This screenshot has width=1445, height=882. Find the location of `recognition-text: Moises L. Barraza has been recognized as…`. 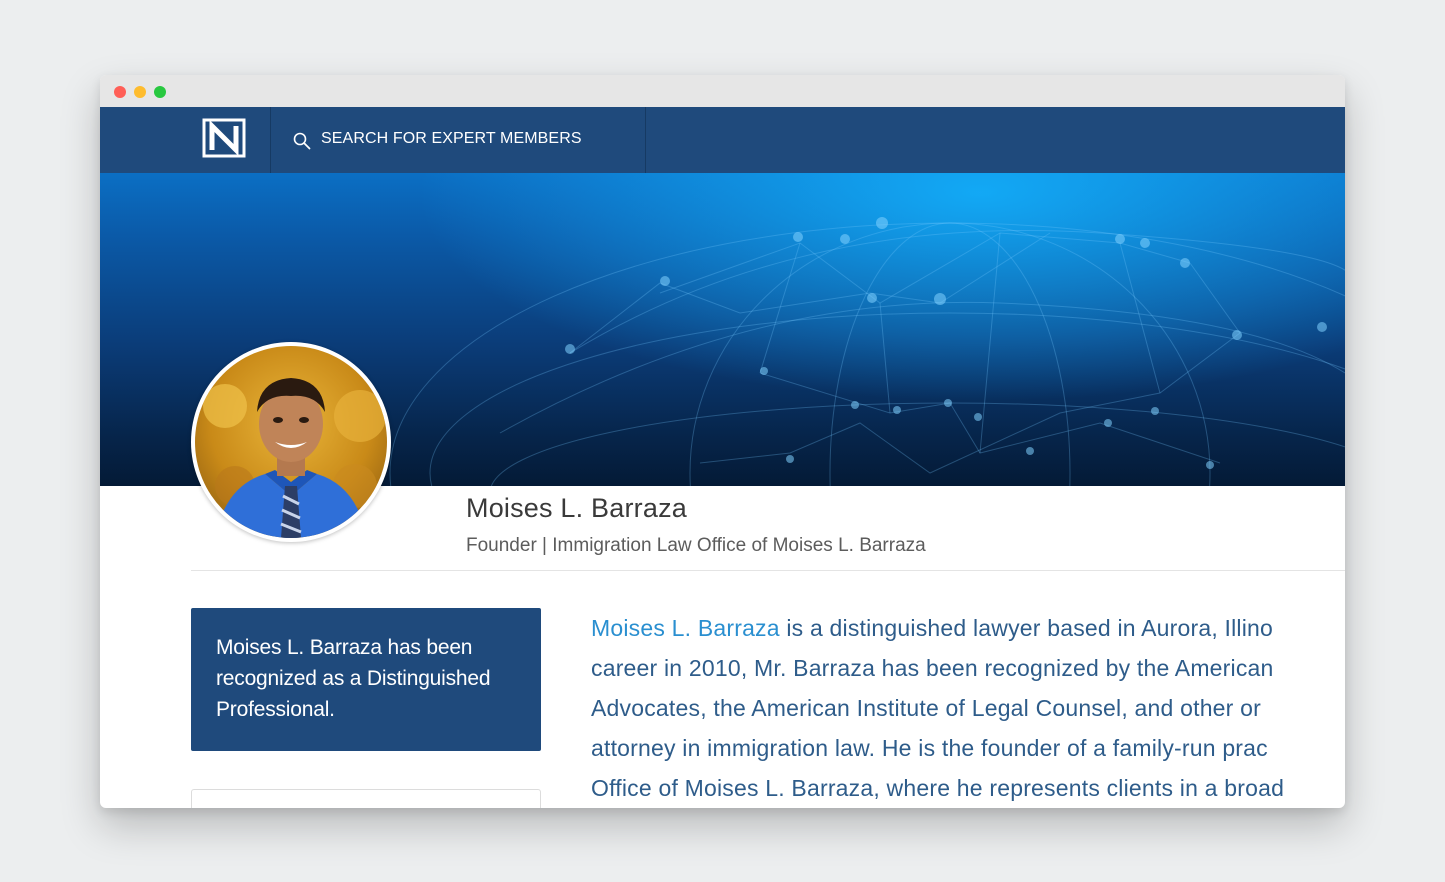

recognition-text: Moises L. Barraza has been recognized as… is located at coordinates (353, 678).